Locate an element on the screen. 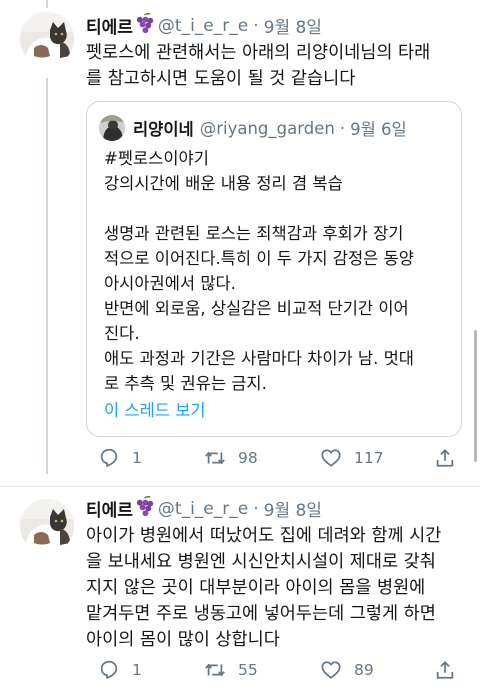 Image resolution: width=480 pixels, height=698 pixels. quoted-text-line: 아시아권에서 많다. is located at coordinates (170, 283).